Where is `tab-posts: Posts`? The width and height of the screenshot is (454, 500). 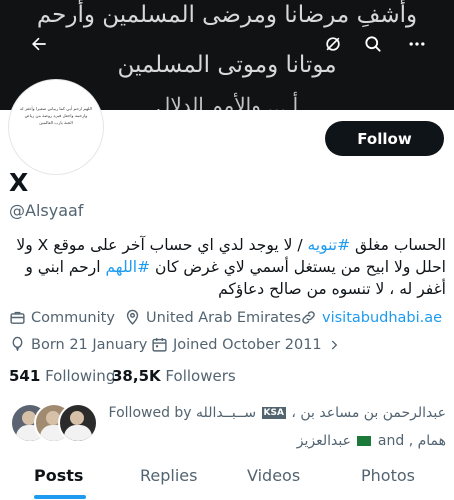
tab-posts: Posts is located at coordinates (58, 475).